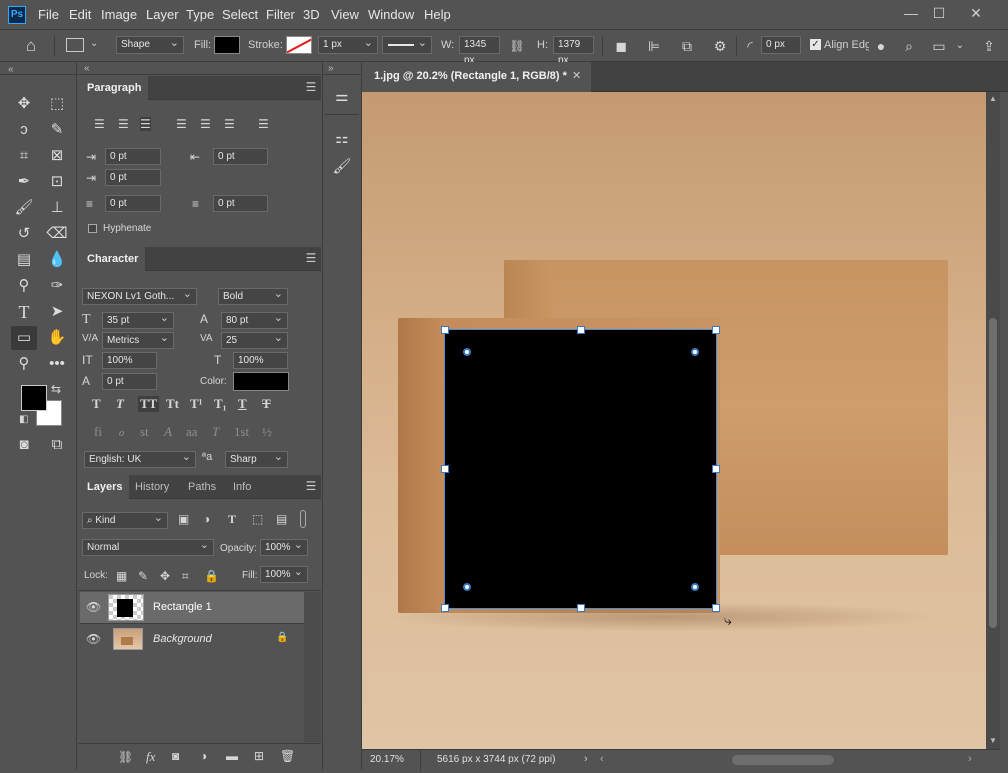 This screenshot has width=1008, height=773. What do you see at coordinates (253, 296) in the screenshot?
I see `font-style-select: Bold` at bounding box center [253, 296].